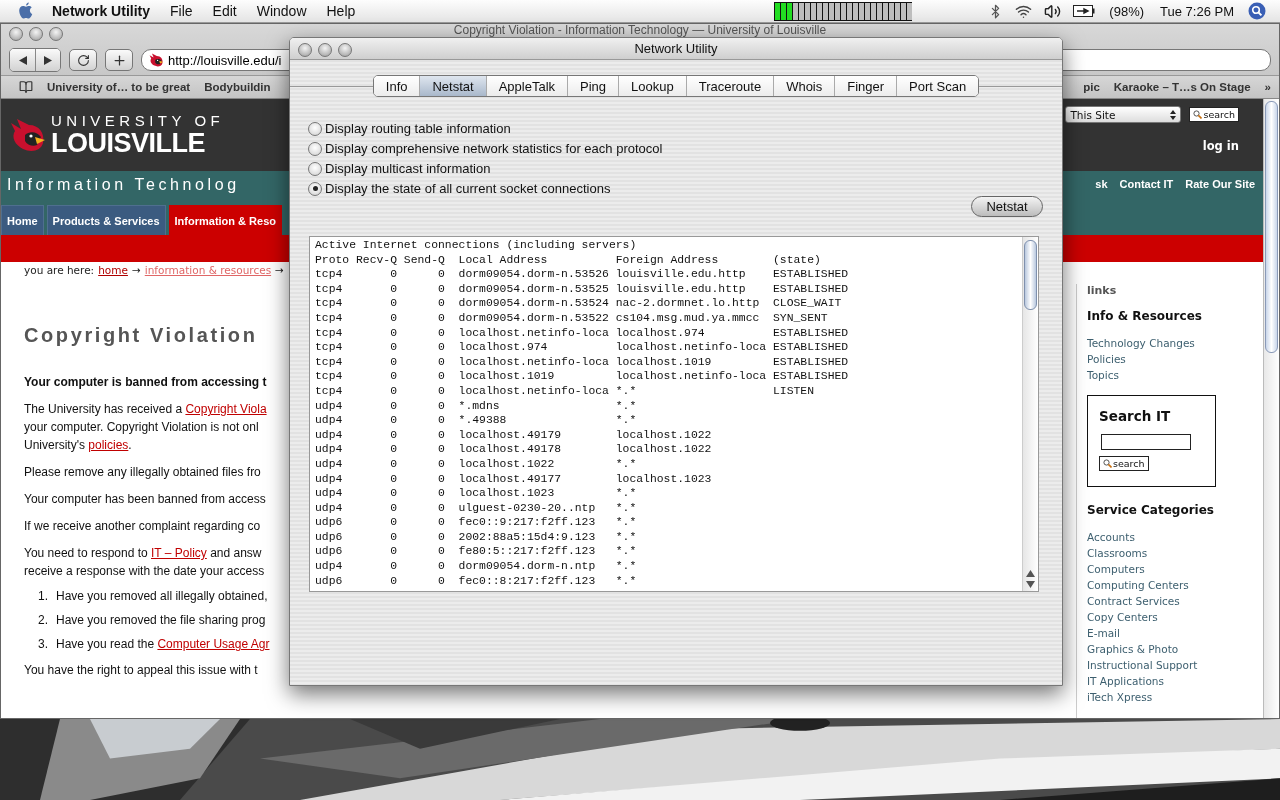  I want to click on menu-item: Window, so click(281, 11).